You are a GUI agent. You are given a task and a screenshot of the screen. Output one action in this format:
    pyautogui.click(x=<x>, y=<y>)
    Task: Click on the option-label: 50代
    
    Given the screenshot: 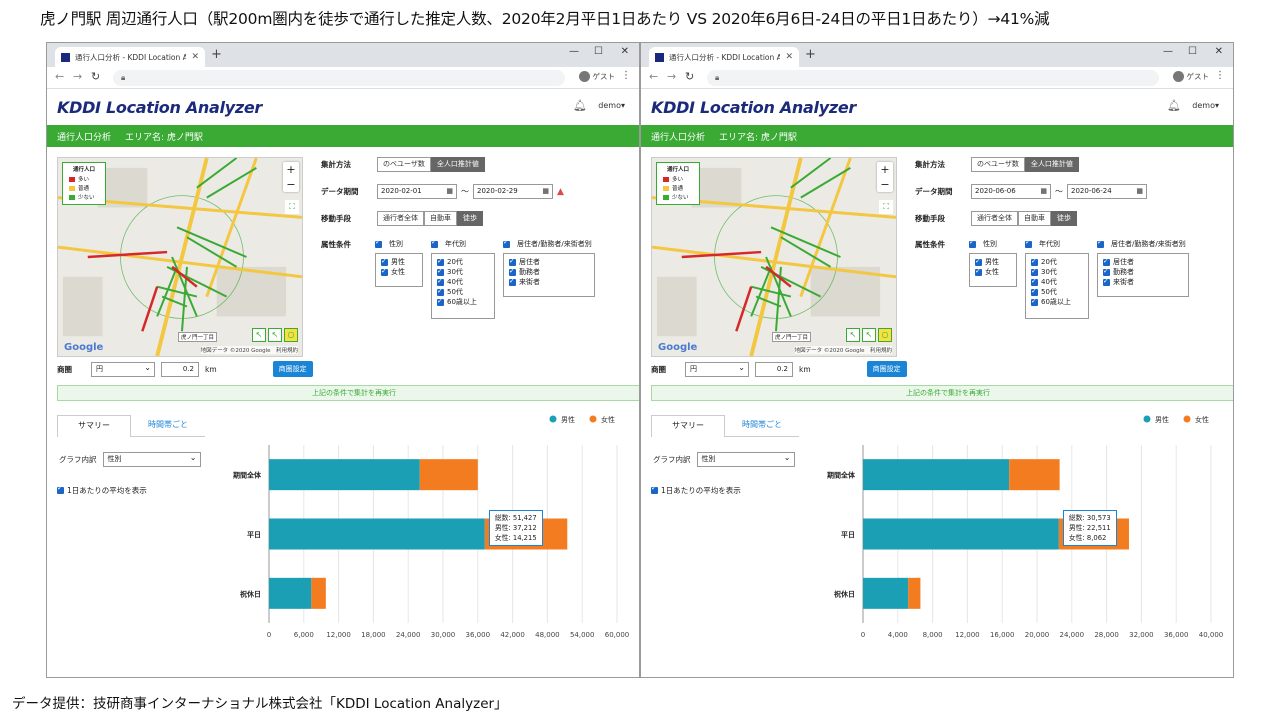 What is the action you would take?
    pyautogui.click(x=455, y=292)
    